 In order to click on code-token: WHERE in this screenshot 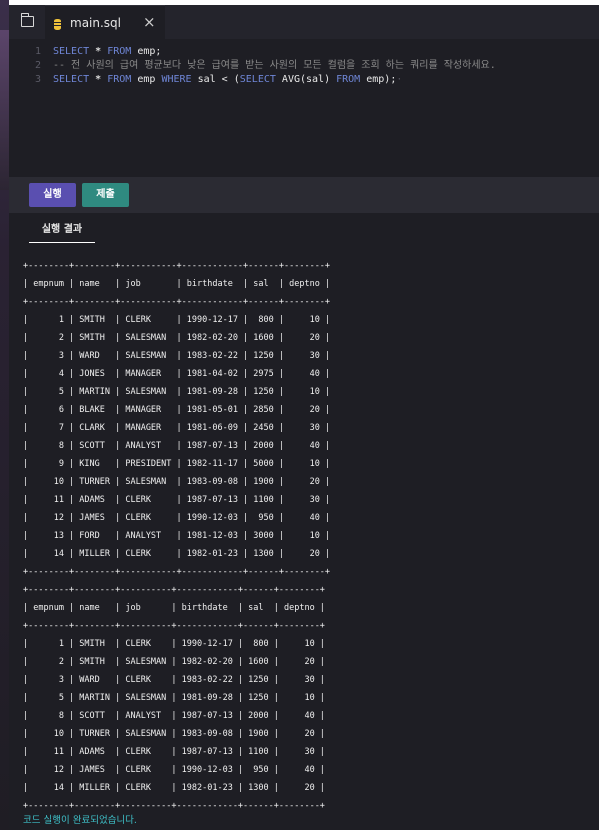, I will do `click(176, 79)`.